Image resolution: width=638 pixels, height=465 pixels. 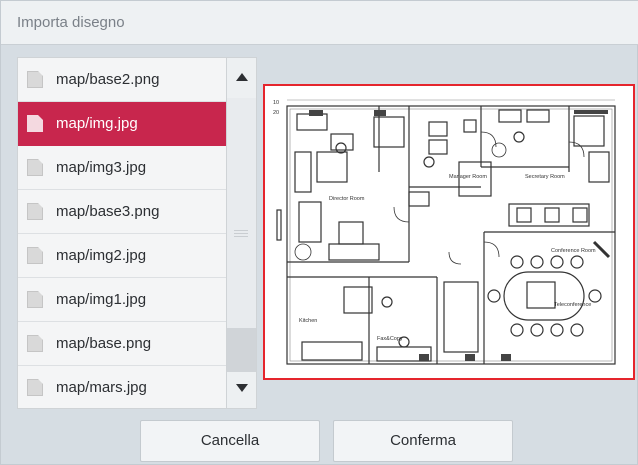 I want to click on file-name: map/base3.png, so click(x=108, y=211).